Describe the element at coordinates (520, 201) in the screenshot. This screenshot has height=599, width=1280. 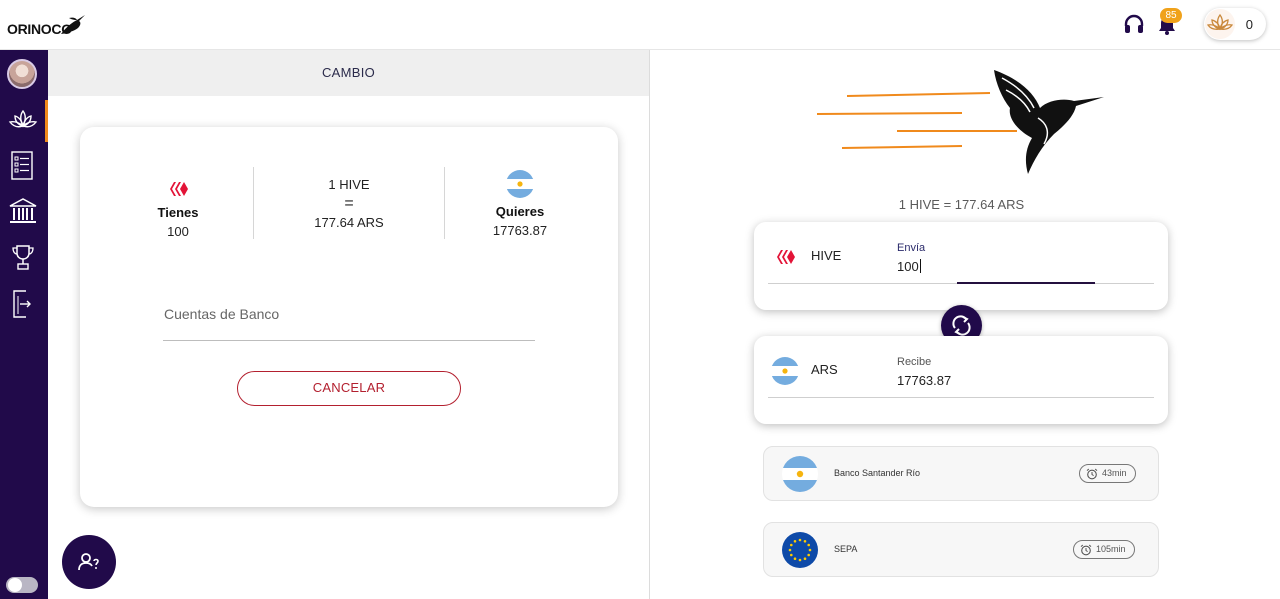
I see `want-column: Quieres 17763.87` at that location.